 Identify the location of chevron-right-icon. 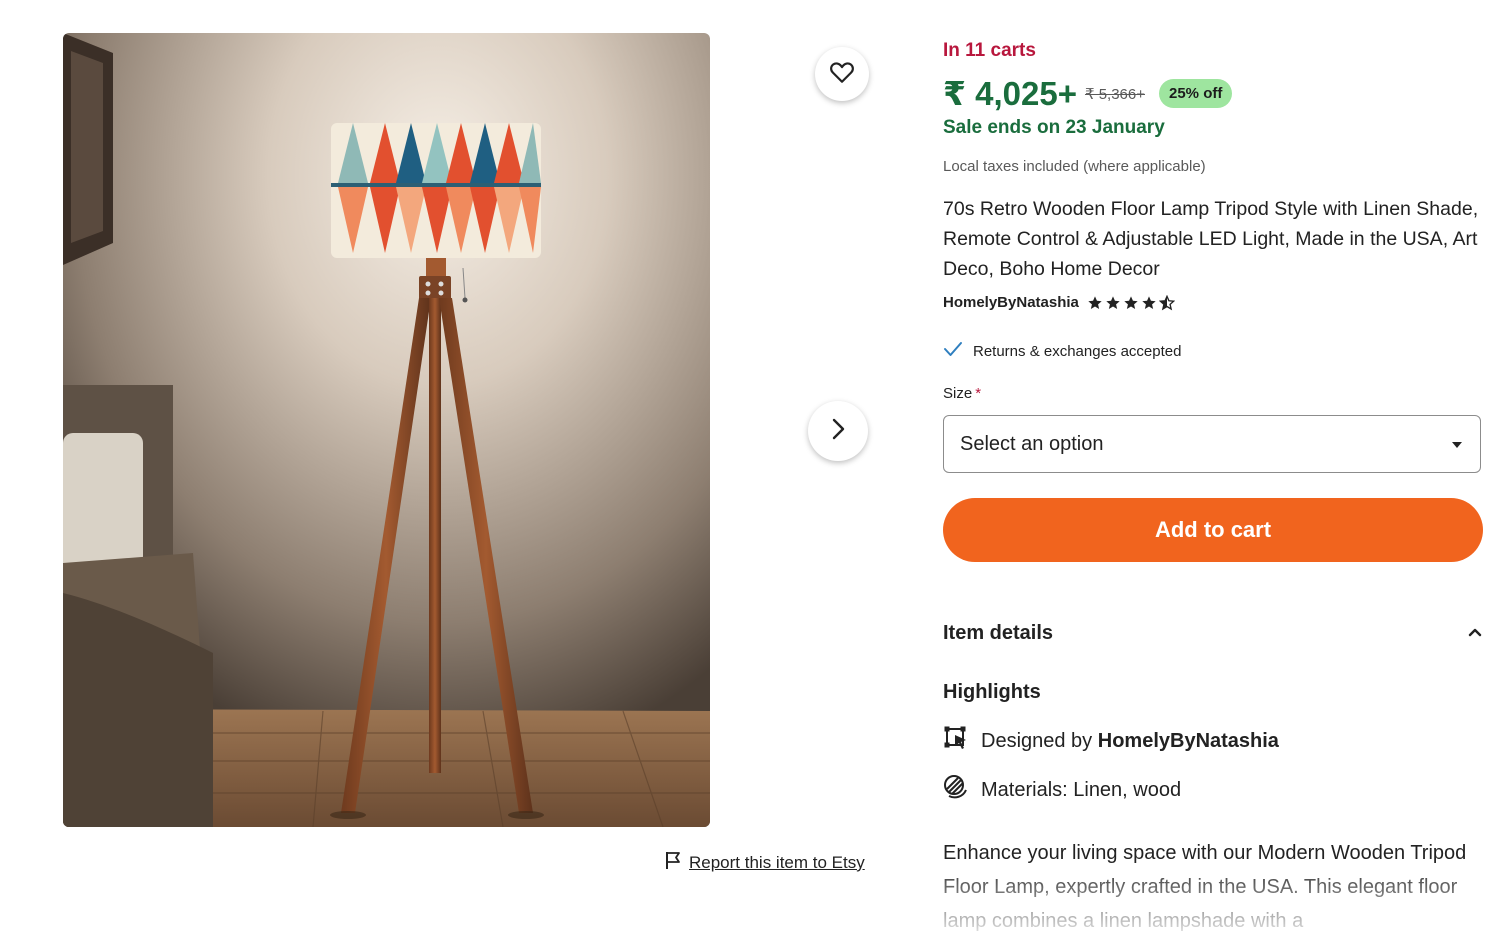
(838, 431).